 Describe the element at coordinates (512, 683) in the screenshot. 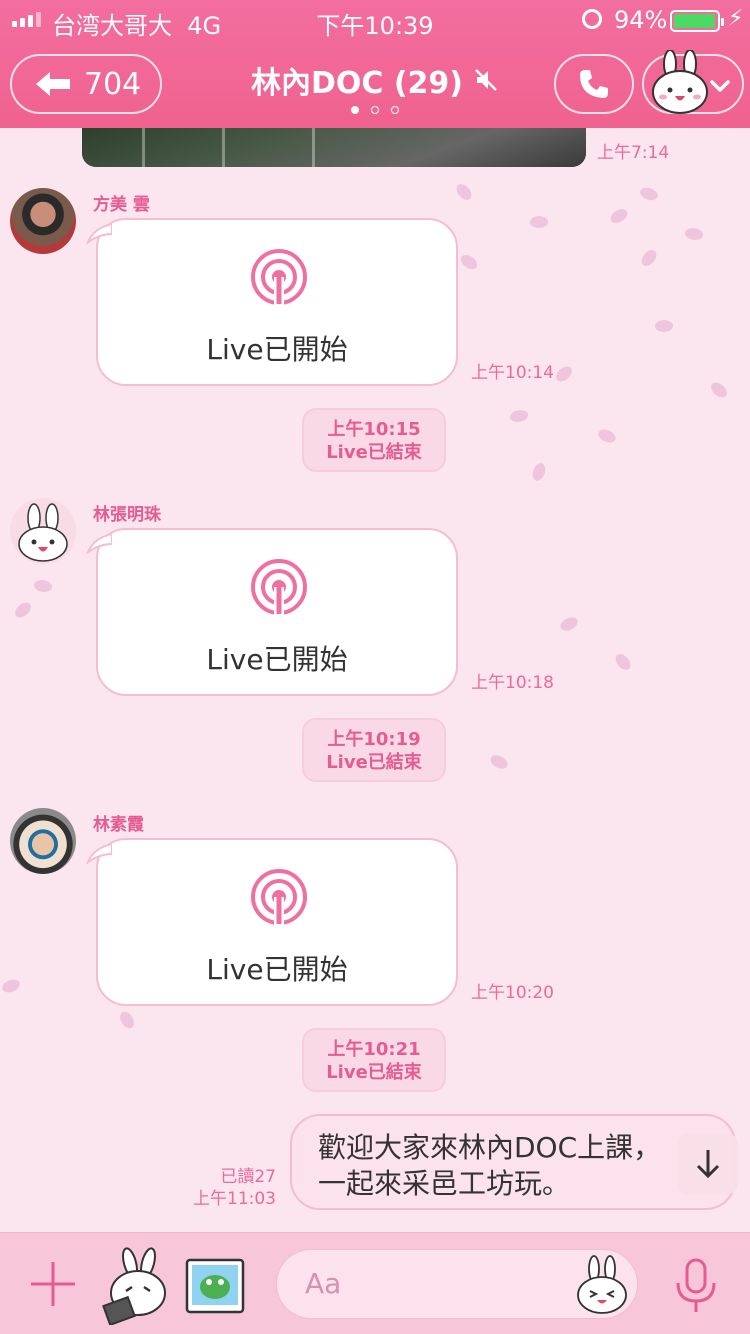

I see `message-time: 上午10:18` at that location.